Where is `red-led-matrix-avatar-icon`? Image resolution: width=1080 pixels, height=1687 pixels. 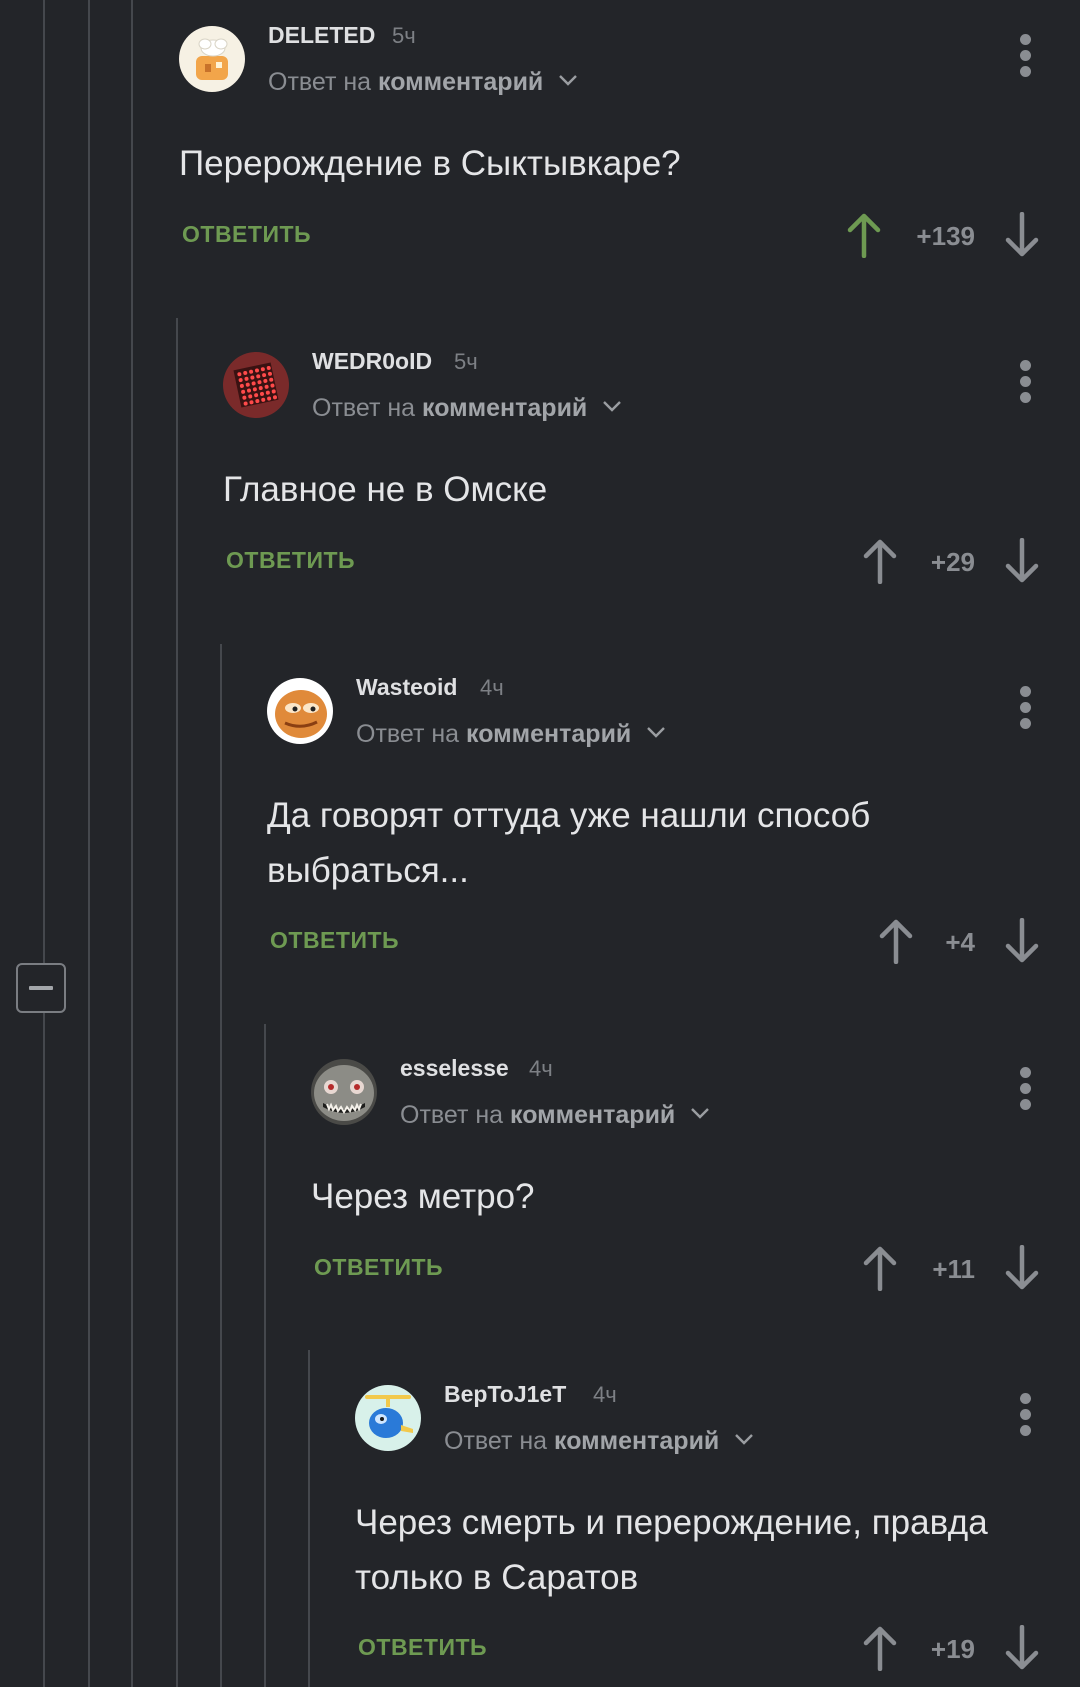 red-led-matrix-avatar-icon is located at coordinates (256, 385).